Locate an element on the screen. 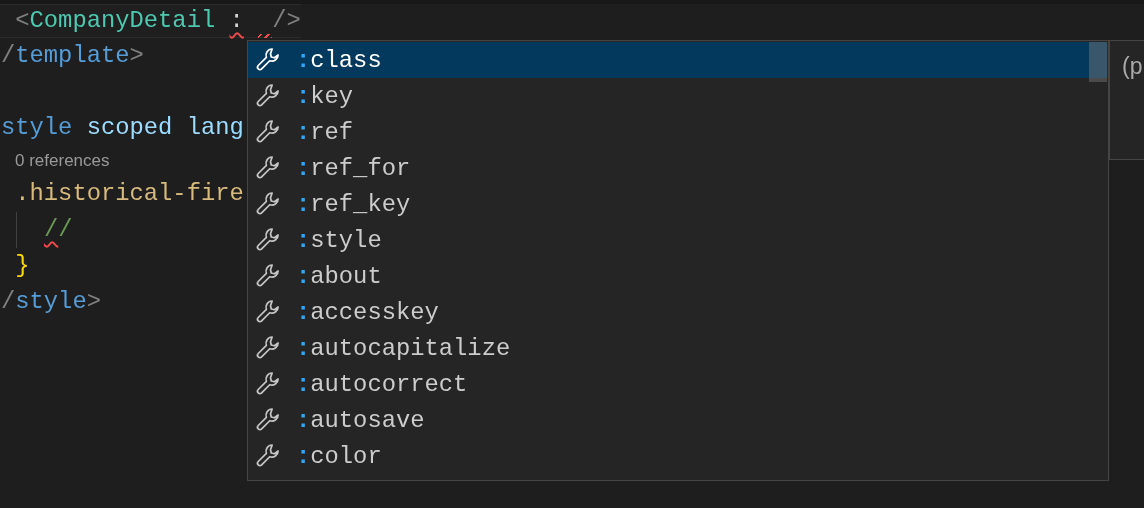  code-line: /template> is located at coordinates (72, 56).